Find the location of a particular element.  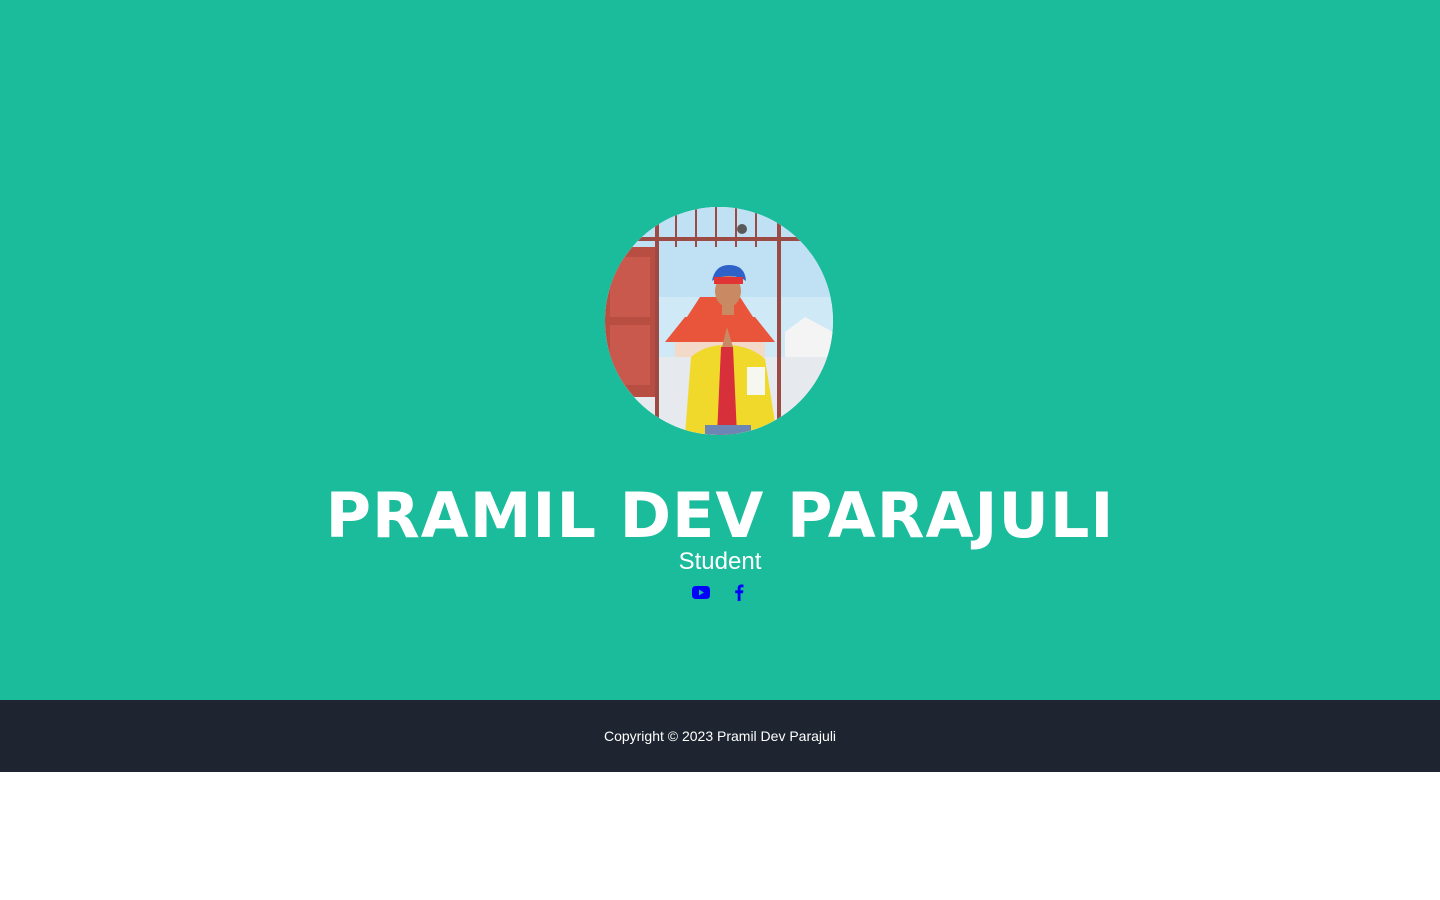

profile-photo is located at coordinates (719, 321).